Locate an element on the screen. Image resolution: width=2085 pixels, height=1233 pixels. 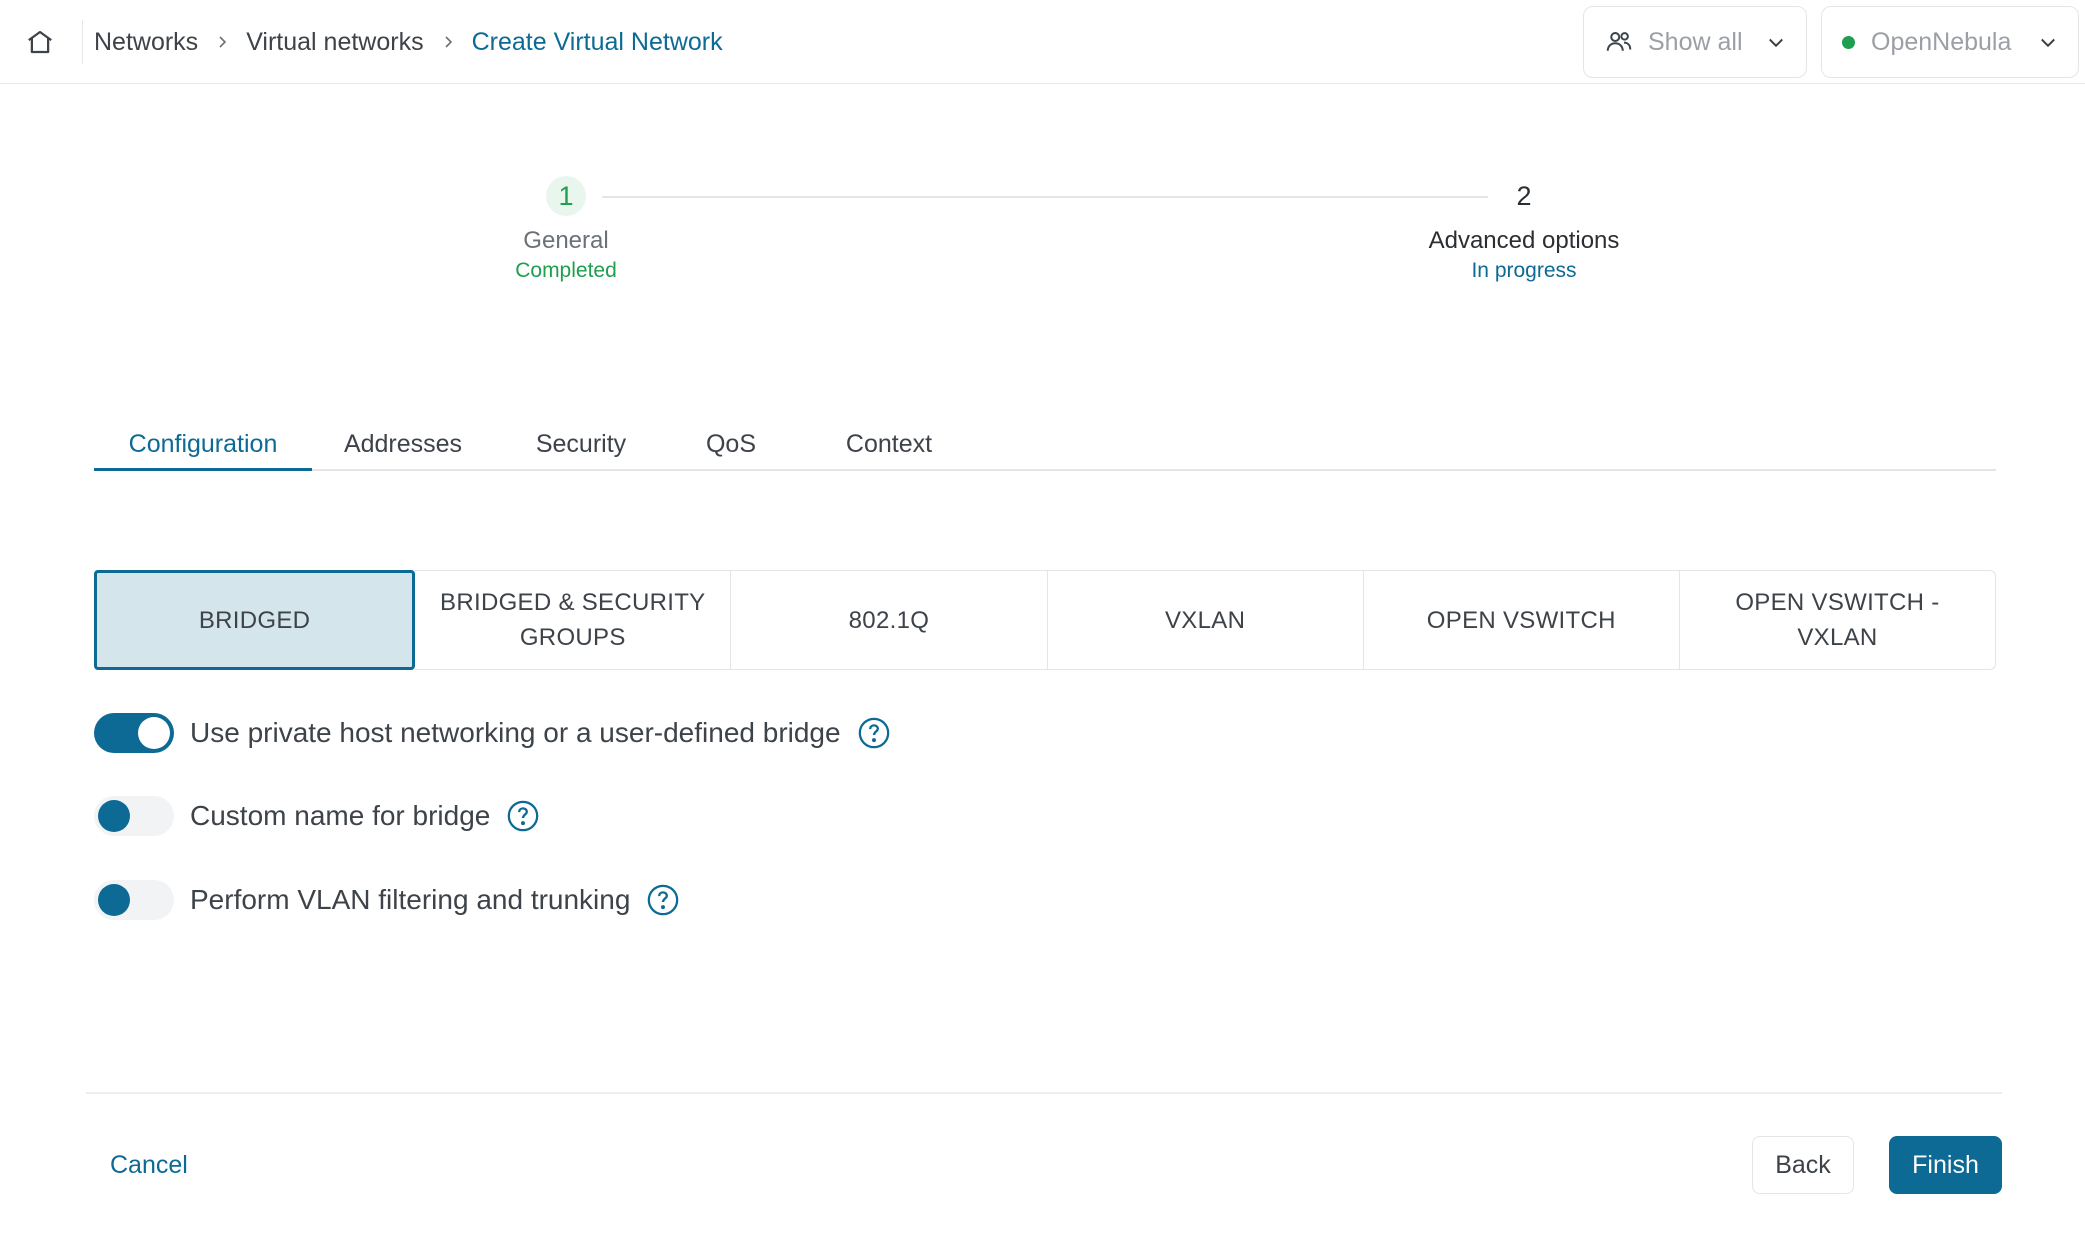
private-host-networking-switch is located at coordinates (134, 733).